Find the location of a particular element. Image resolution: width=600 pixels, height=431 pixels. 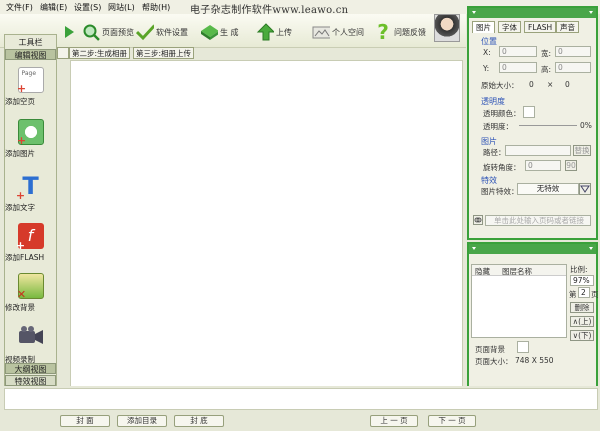

x-input: 0 is located at coordinates (518, 51).